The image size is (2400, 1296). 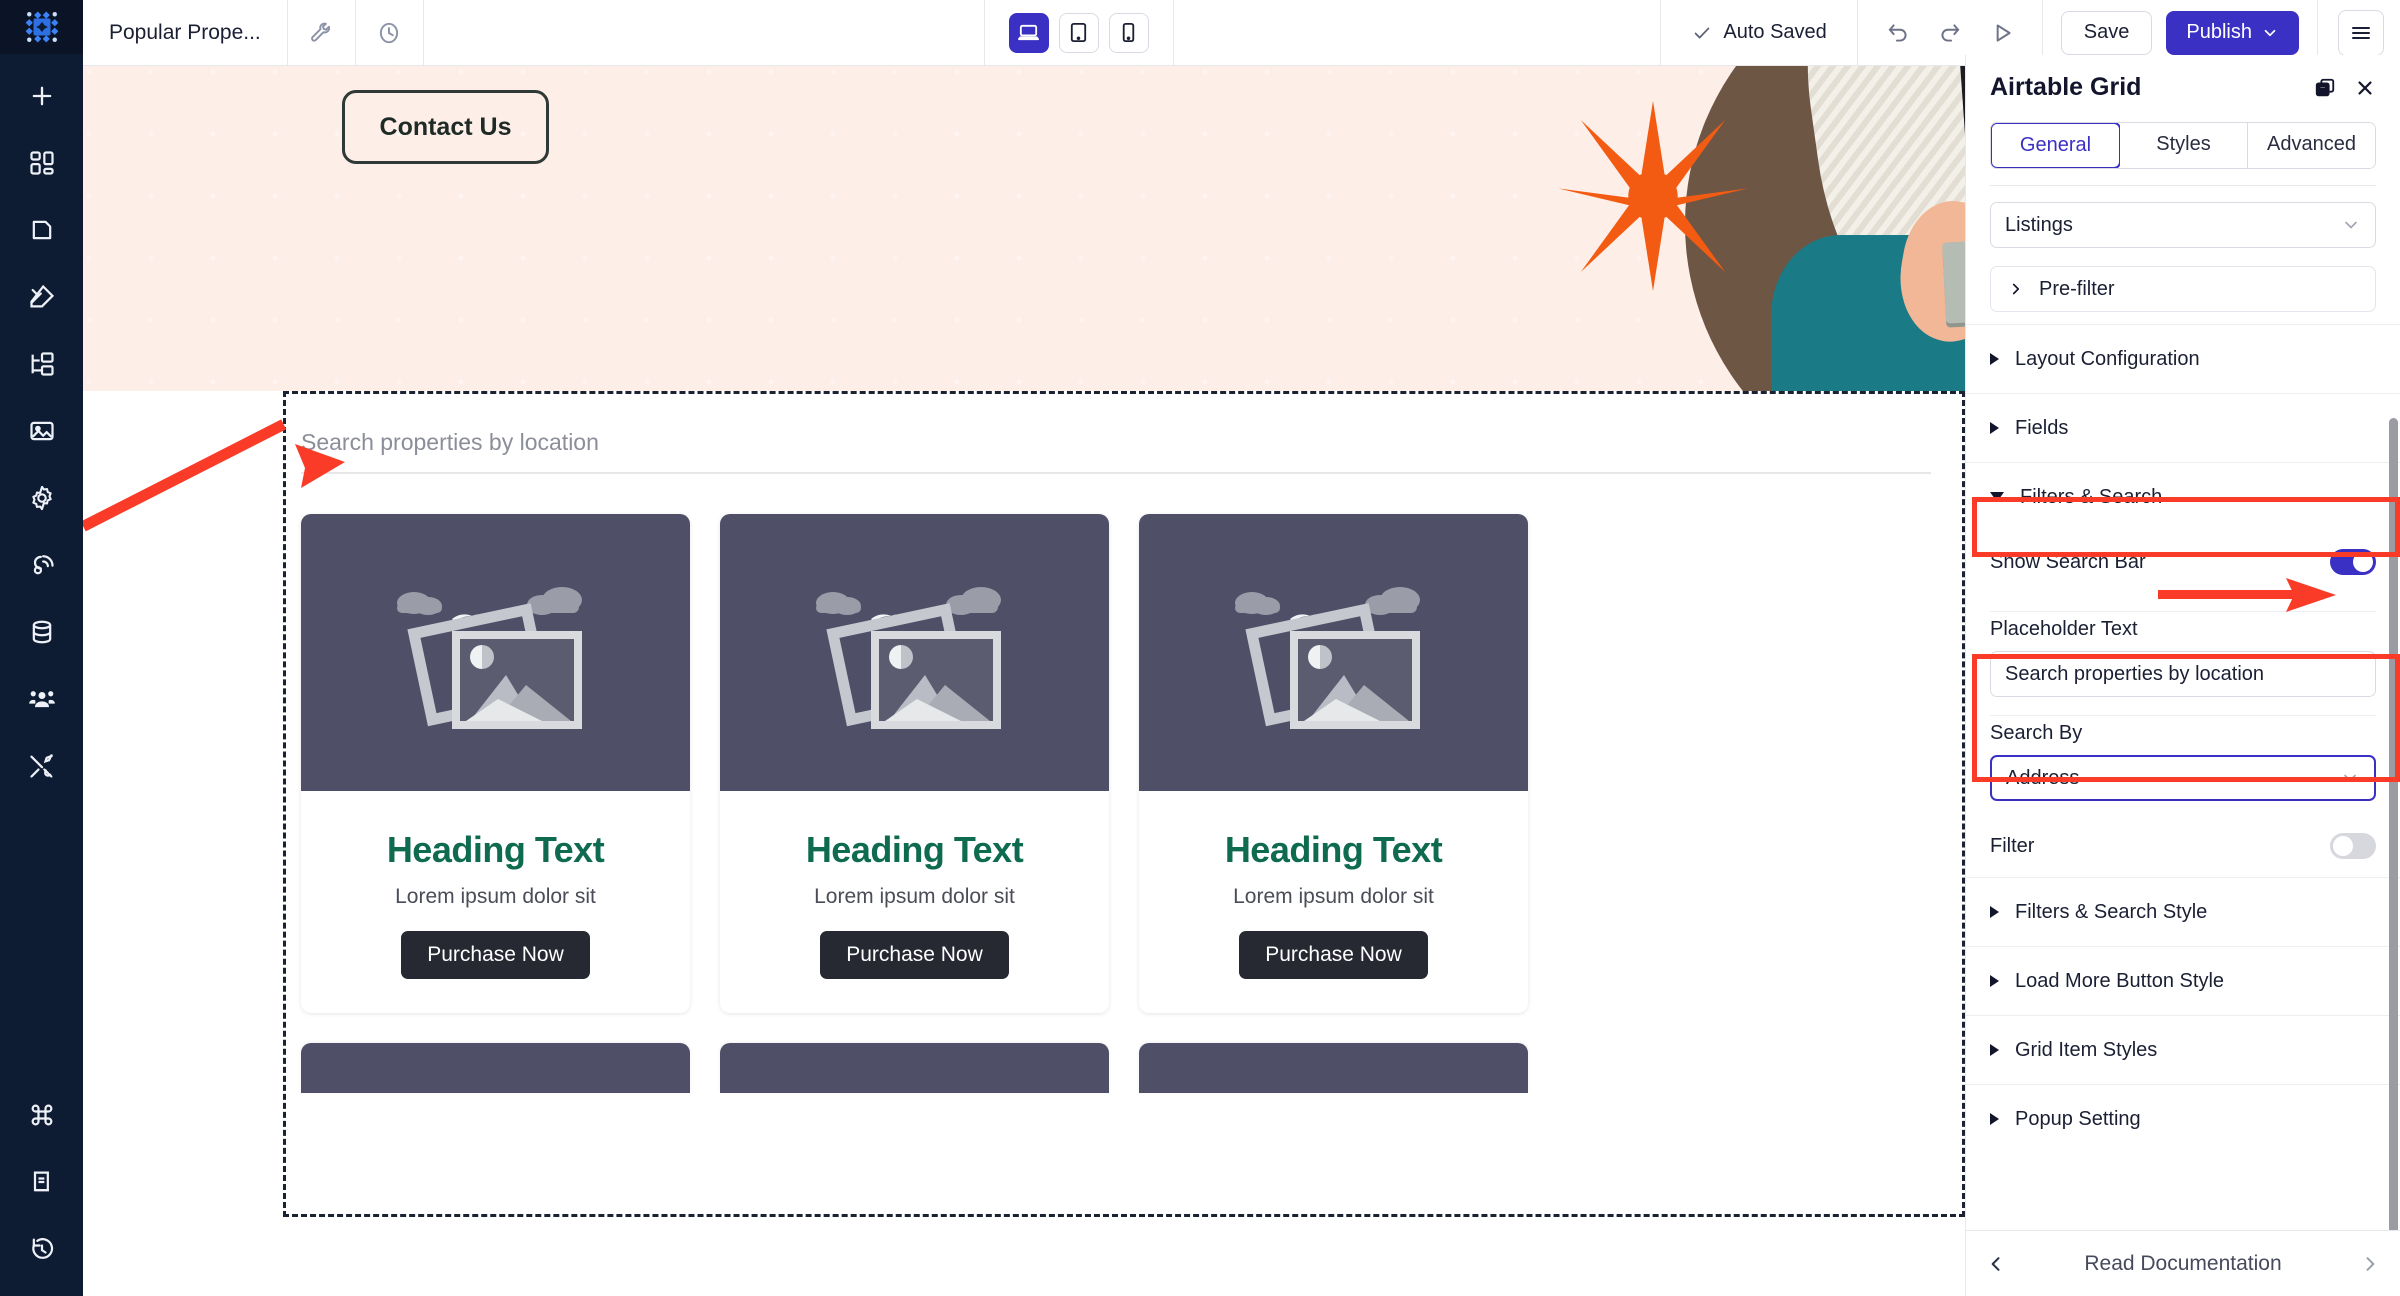 What do you see at coordinates (2066, 87) in the screenshot?
I see `panel-title: Airtable Grid` at bounding box center [2066, 87].